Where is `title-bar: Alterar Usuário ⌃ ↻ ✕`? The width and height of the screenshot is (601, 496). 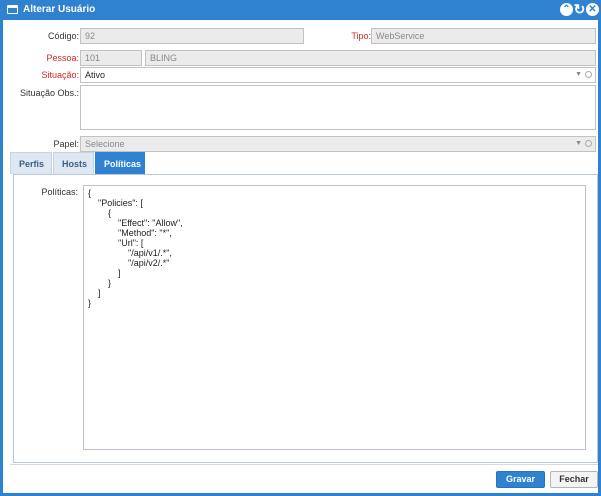
title-bar: Alterar Usuário ⌃ ↻ ✕ is located at coordinates (300, 10).